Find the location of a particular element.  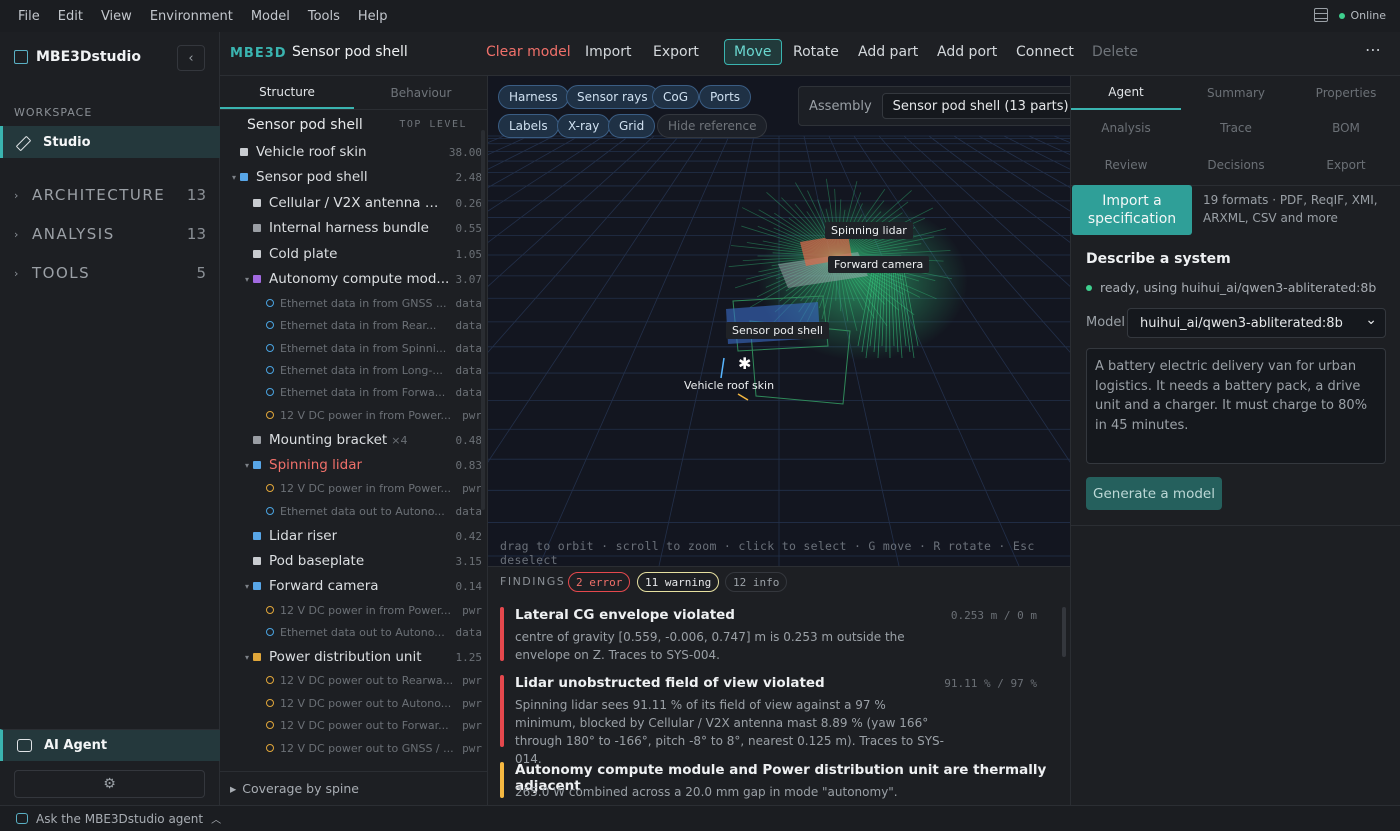

import-specification-button: Import a specification is located at coordinates (1132, 210).